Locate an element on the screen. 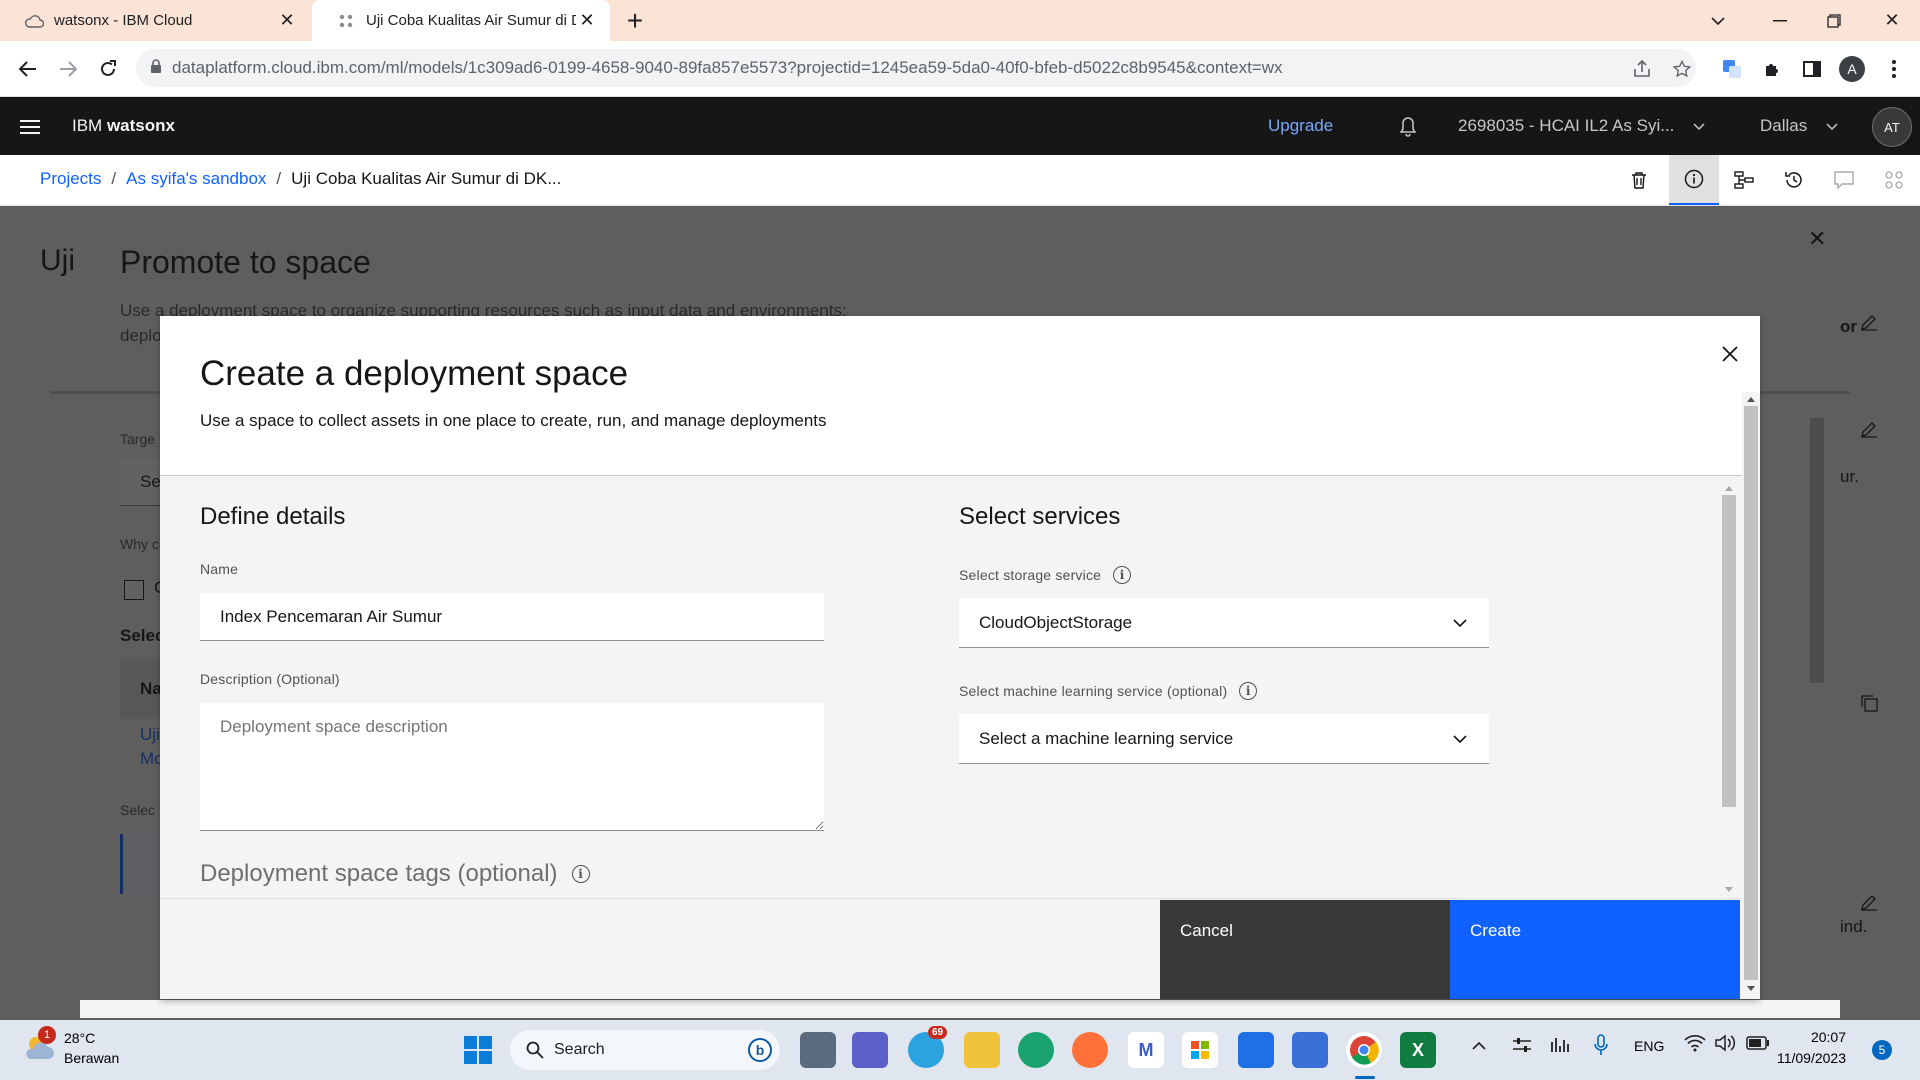 The width and height of the screenshot is (1920, 1080). brand-name: IBM watsonx is located at coordinates (123, 126).